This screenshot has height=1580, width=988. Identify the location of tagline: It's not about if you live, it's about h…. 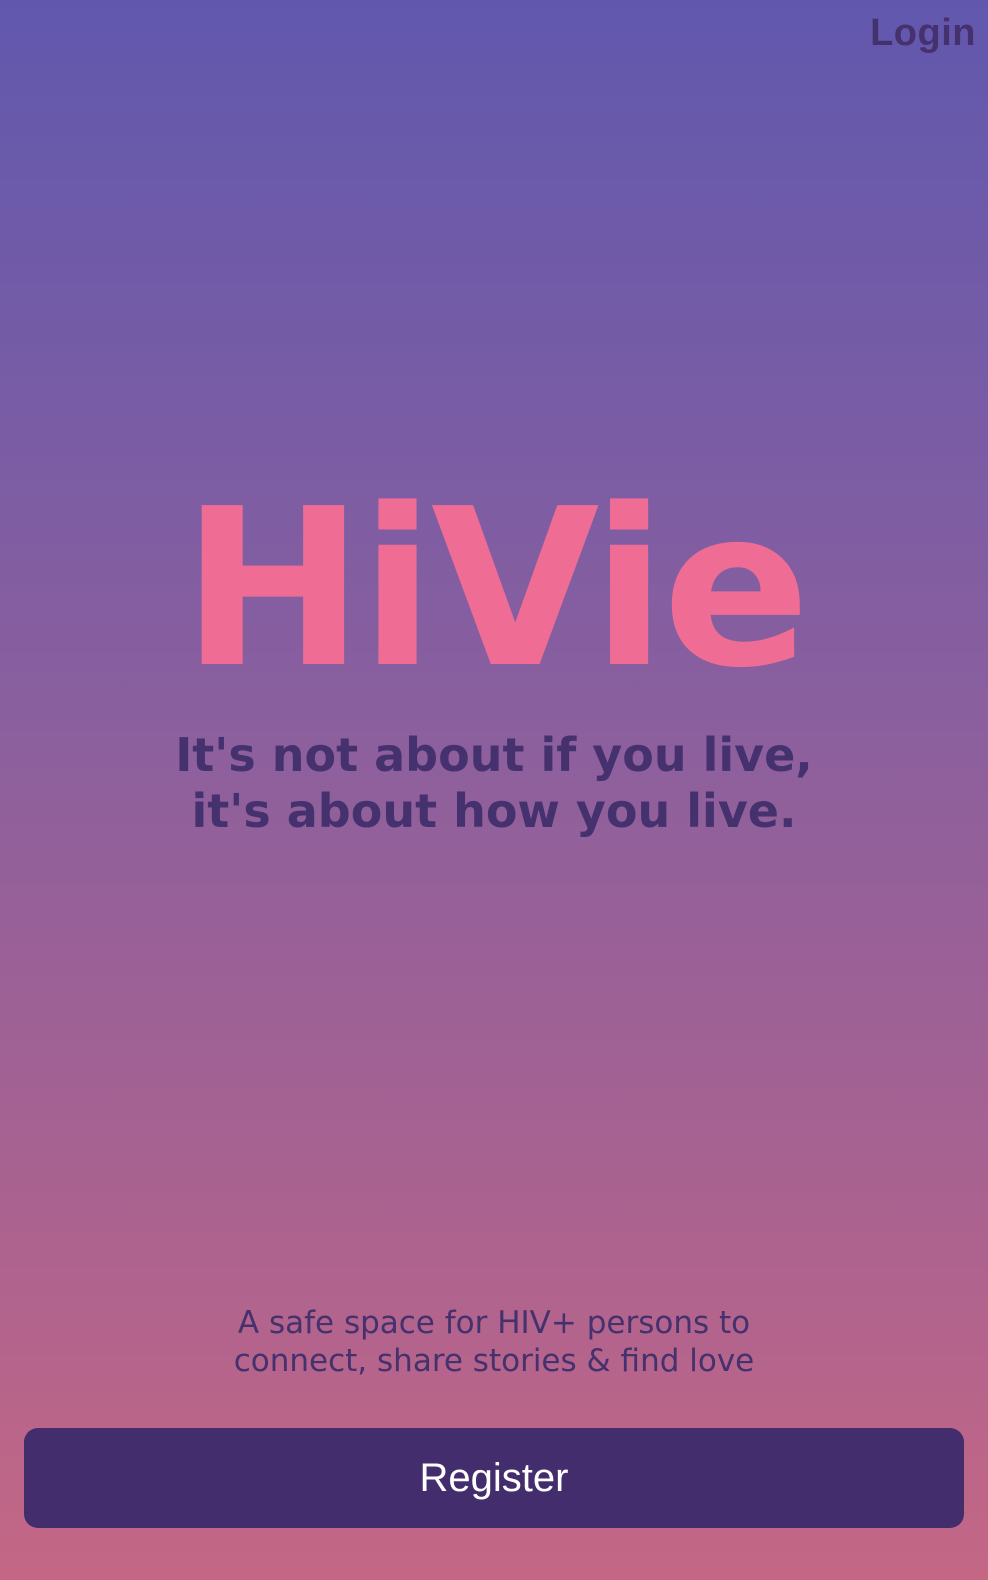
(494, 783).